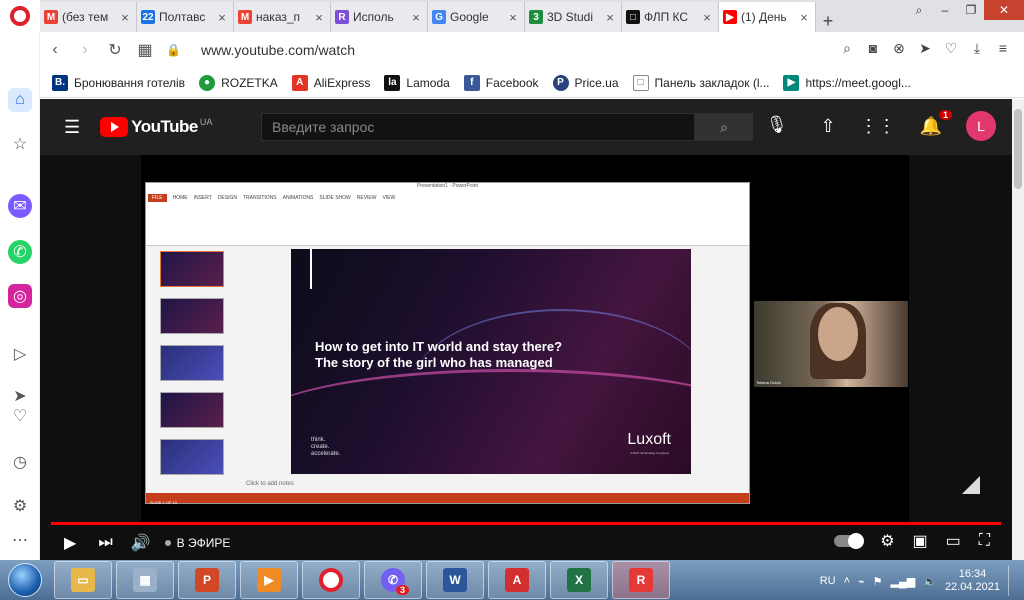  What do you see at coordinates (145, 50) in the screenshot?
I see `tabs-grid-icon: ▦` at bounding box center [145, 50].